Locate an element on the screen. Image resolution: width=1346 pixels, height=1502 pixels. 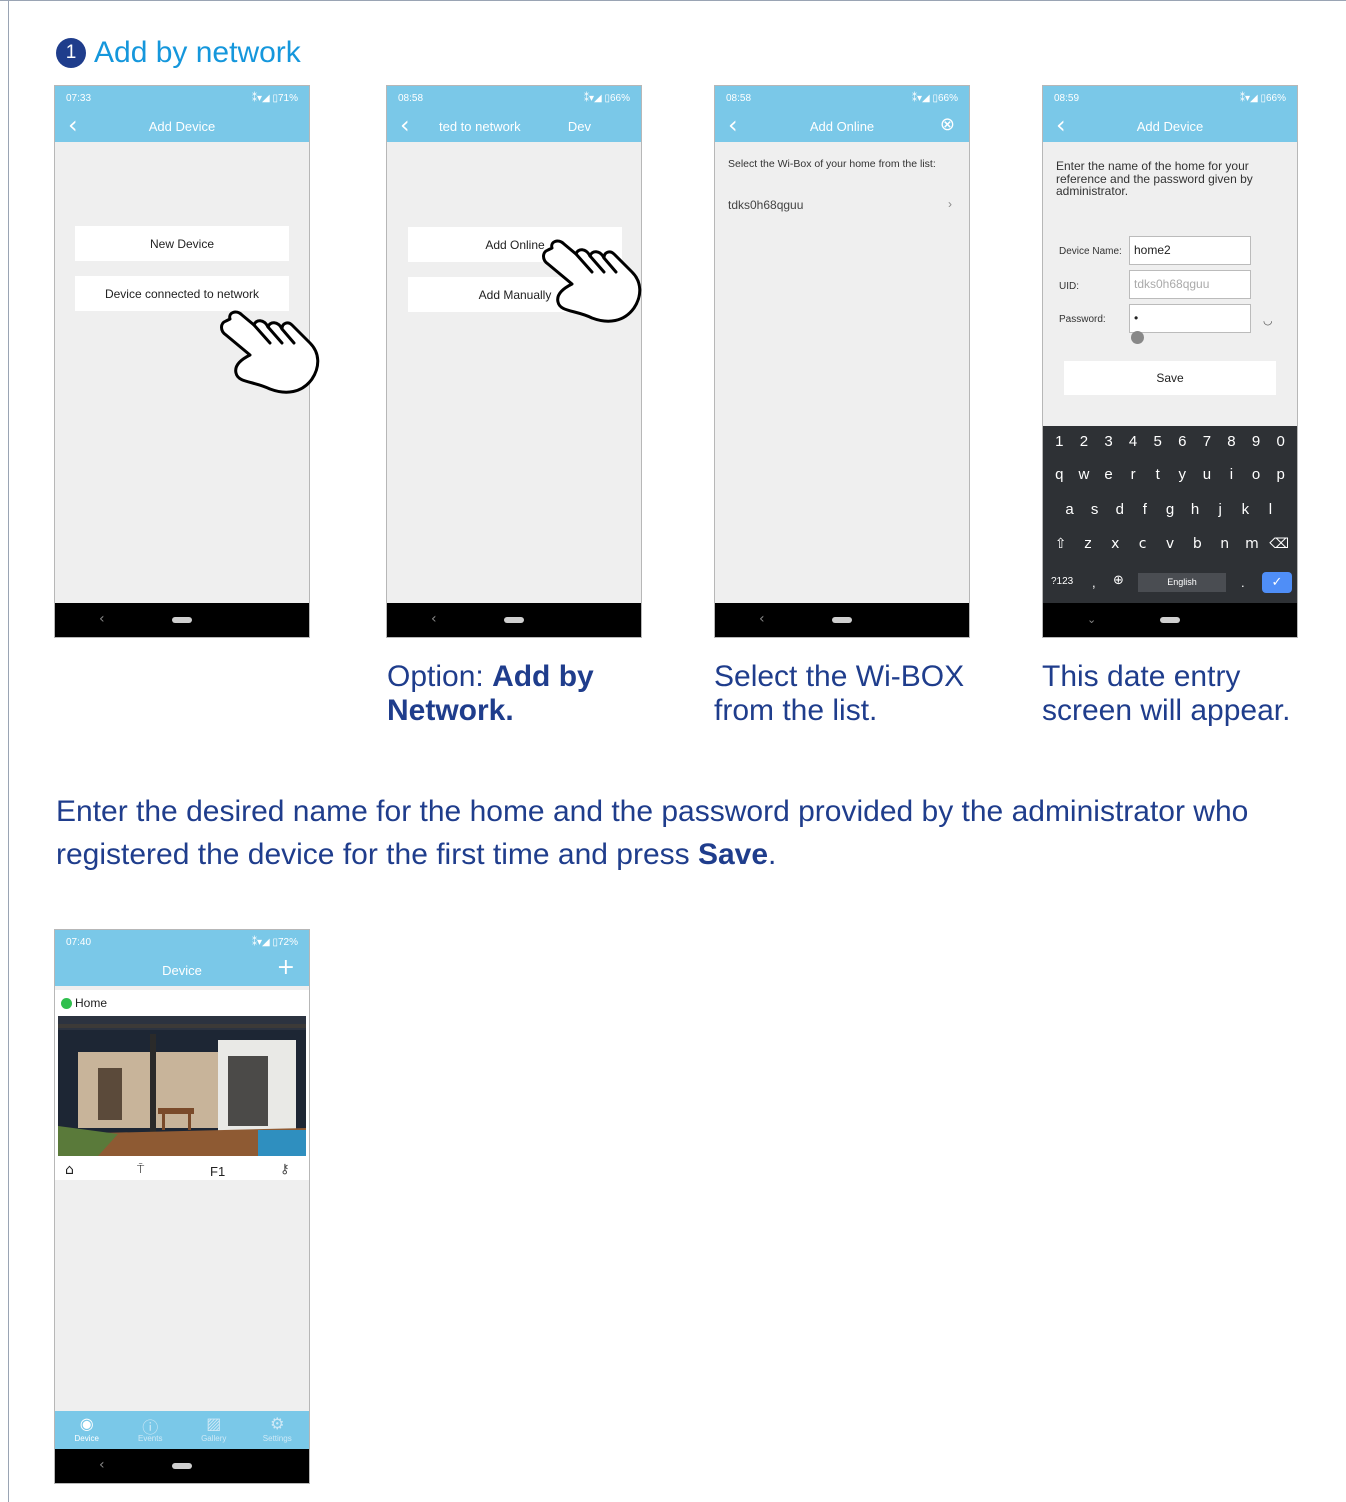
key: t is located at coordinates (1158, 474).